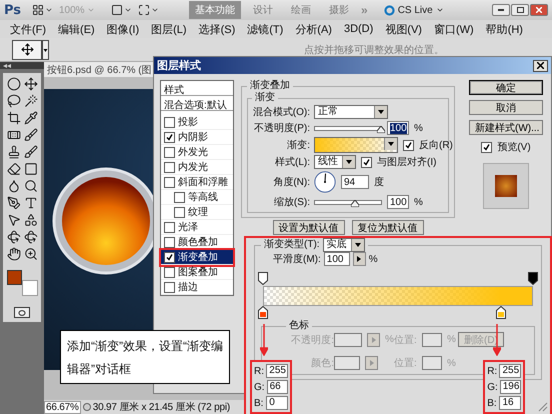 This screenshot has width=552, height=414. What do you see at coordinates (403, 29) in the screenshot?
I see `menu-item: 视图(V)` at bounding box center [403, 29].